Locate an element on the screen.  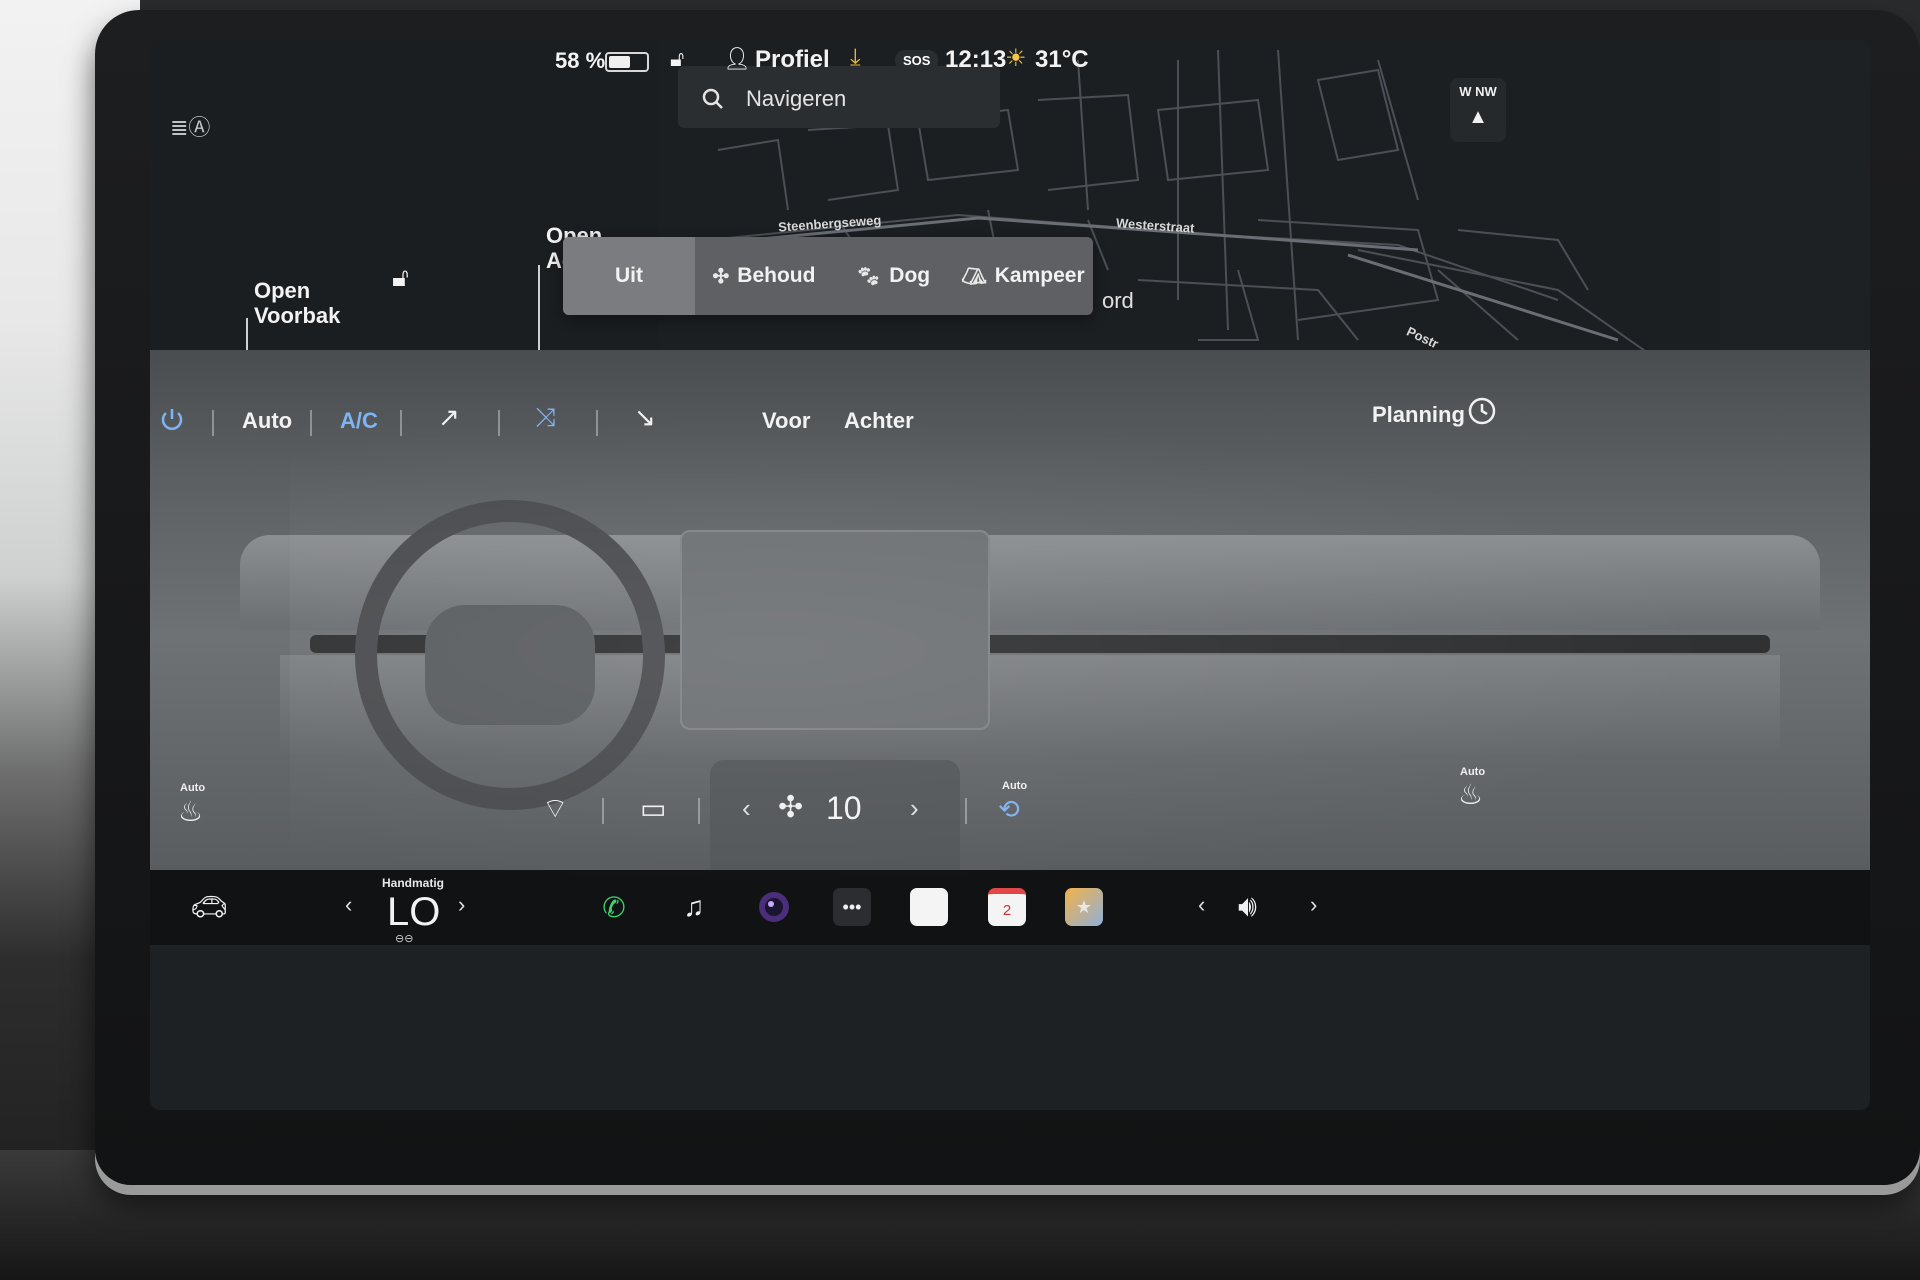
volume-decrease-chevron-icon: ‹ is located at coordinates (1201, 905).